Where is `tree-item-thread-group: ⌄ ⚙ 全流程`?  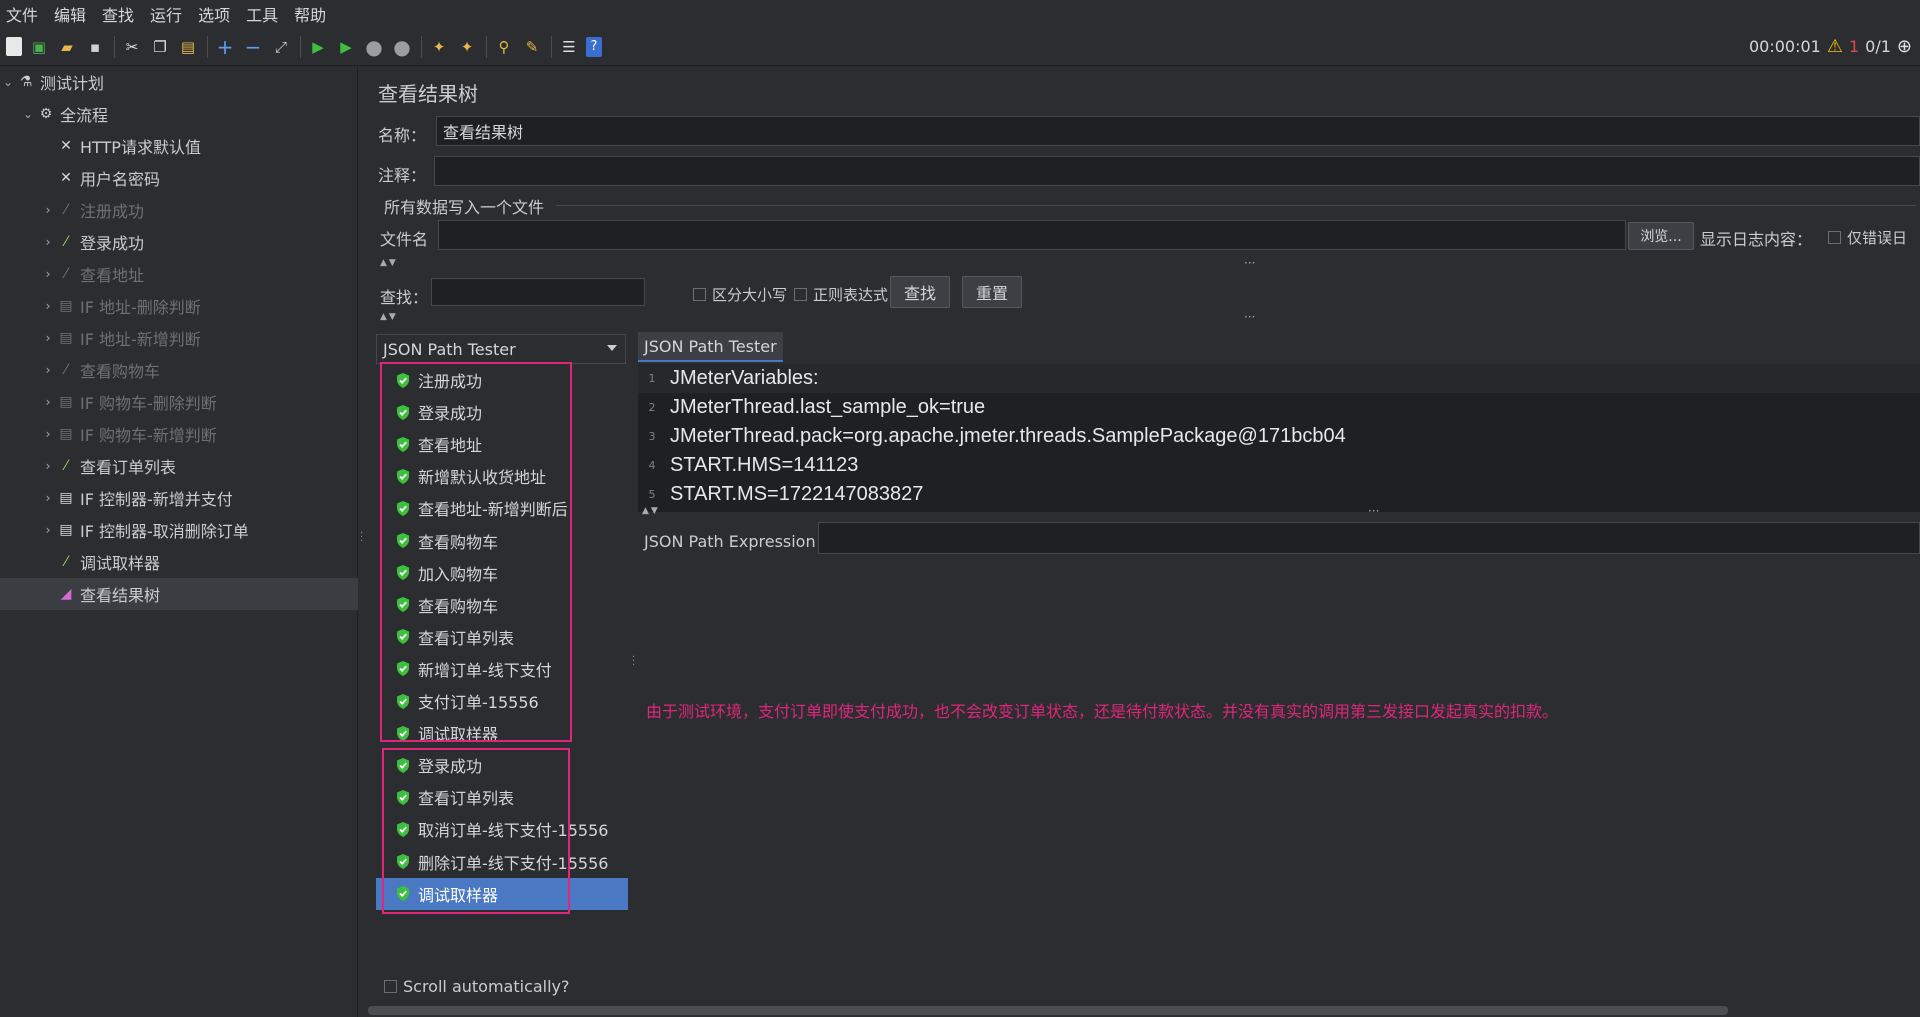 tree-item-thread-group: ⌄ ⚙ 全流程 is located at coordinates (179, 114).